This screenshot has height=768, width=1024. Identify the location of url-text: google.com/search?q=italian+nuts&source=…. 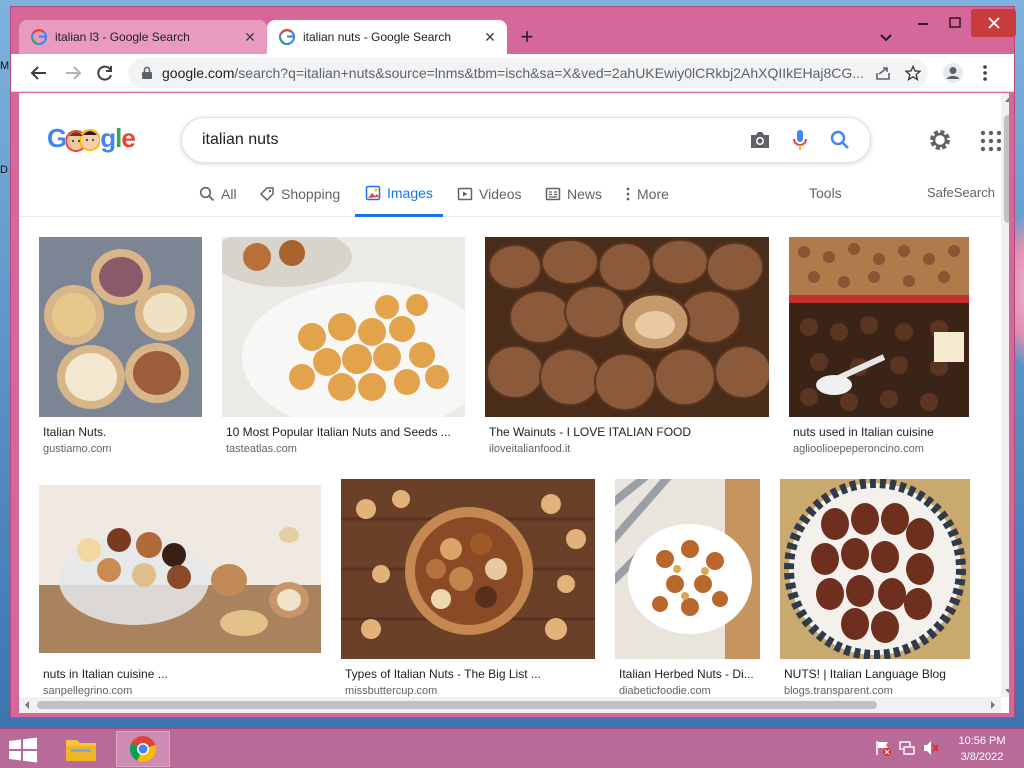
(515, 73).